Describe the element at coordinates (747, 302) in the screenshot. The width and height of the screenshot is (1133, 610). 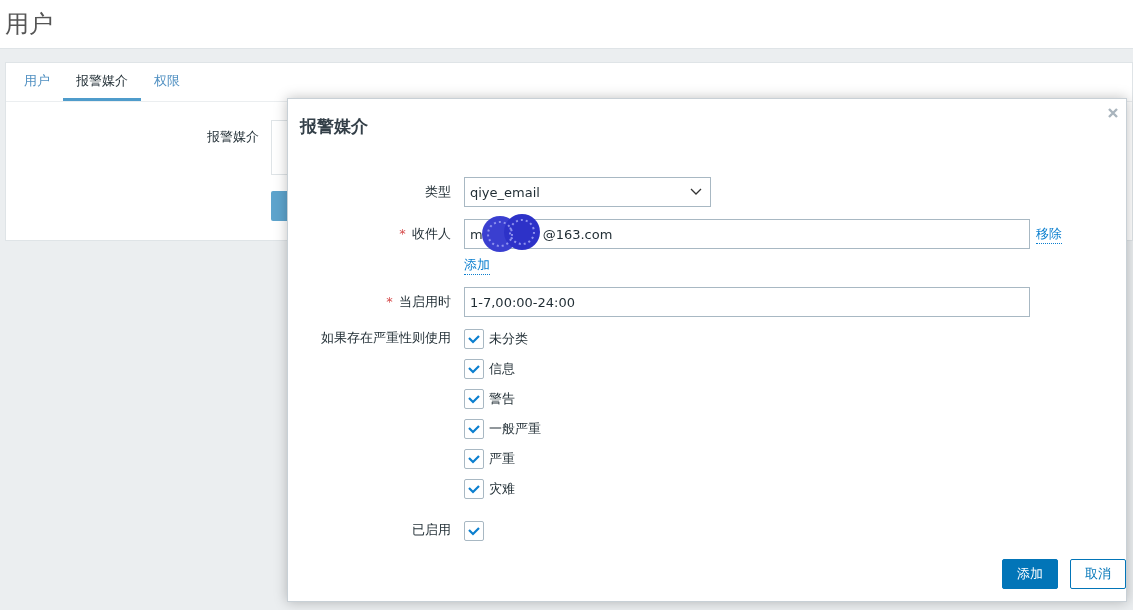
I see `when-active-field: 1-7,00:00-24:00` at that location.